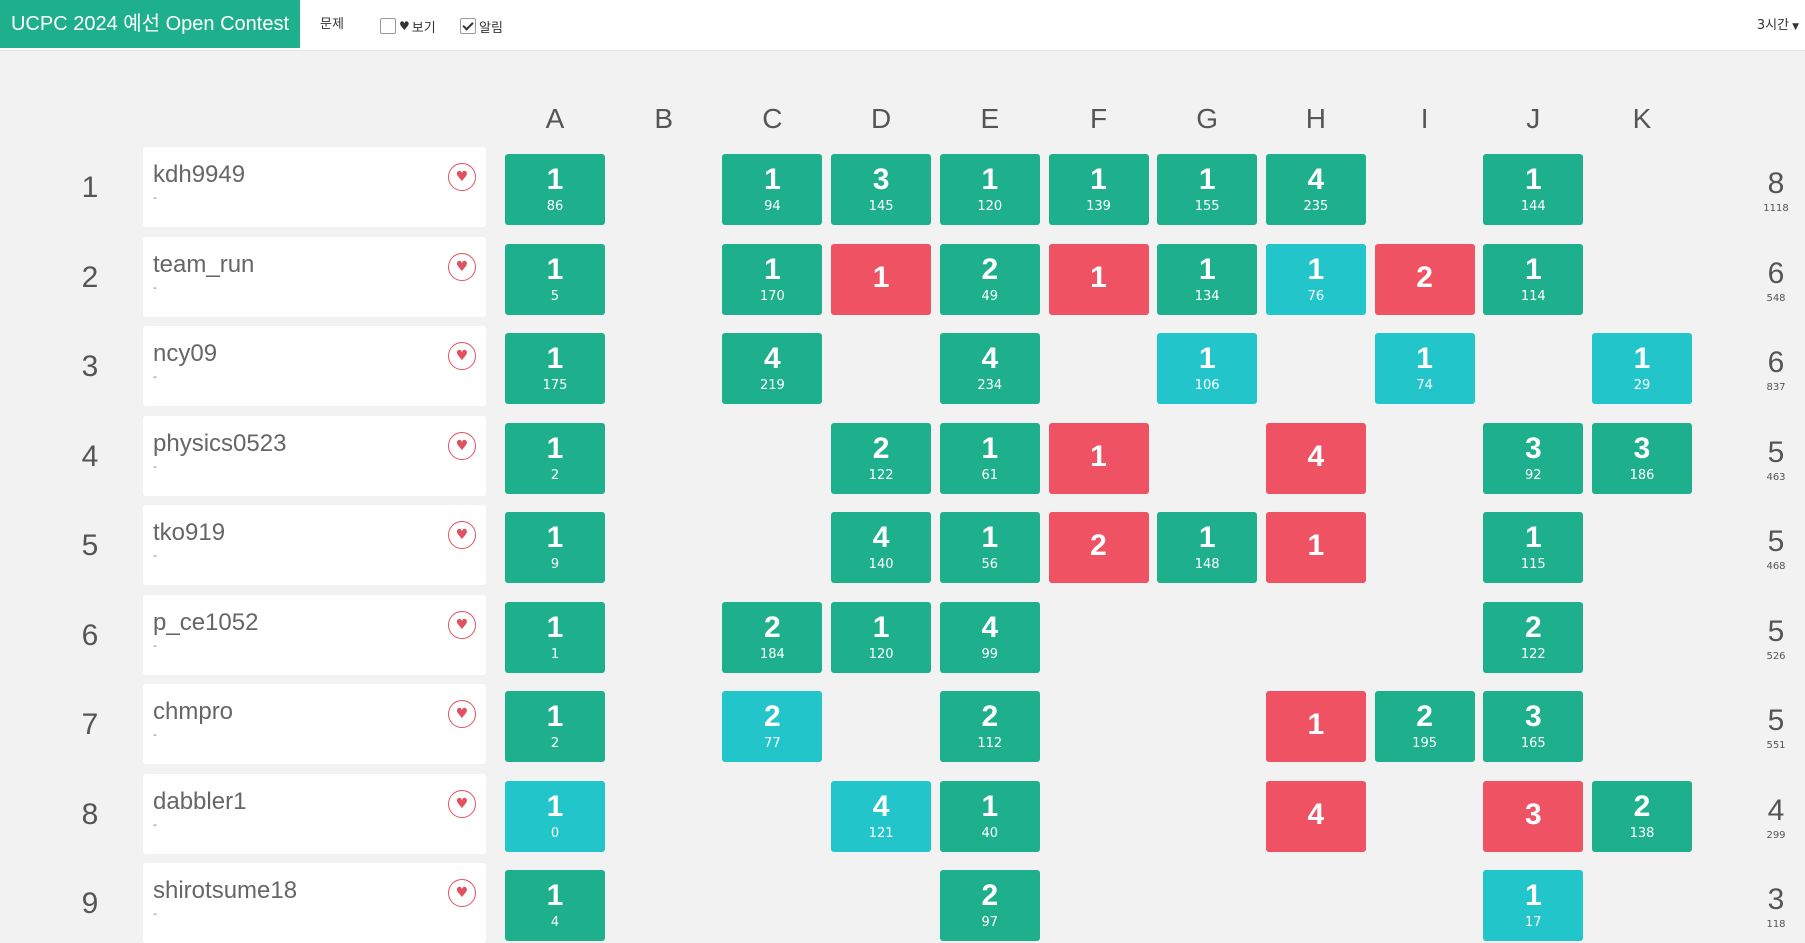 The image size is (1805, 943). What do you see at coordinates (1533, 816) in the screenshot?
I see `problem-cell-j: 3` at bounding box center [1533, 816].